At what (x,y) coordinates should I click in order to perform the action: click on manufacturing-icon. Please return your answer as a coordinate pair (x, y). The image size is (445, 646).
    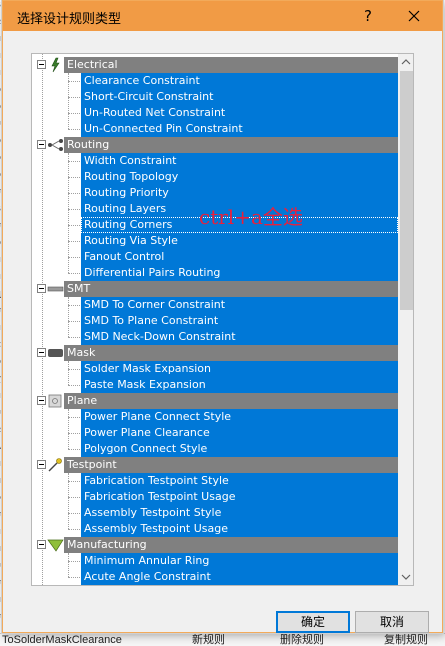
    Looking at the image, I should click on (55, 545).